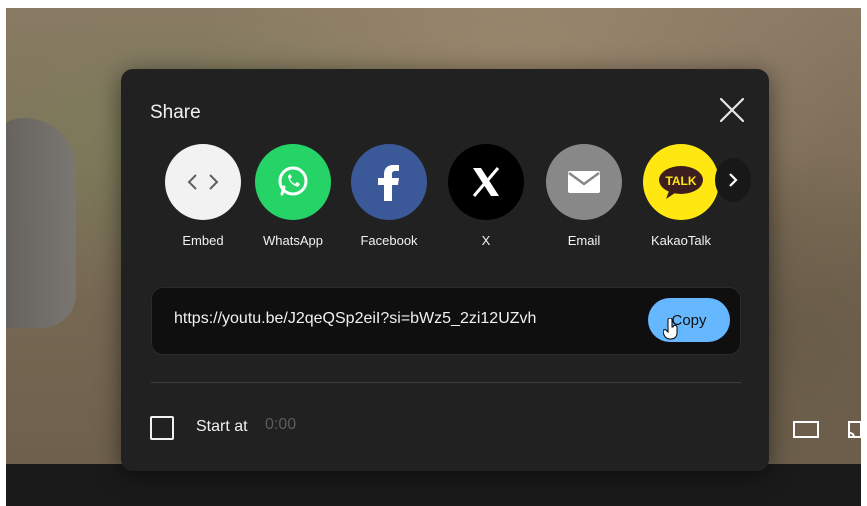 Image resolution: width=867 pixels, height=506 pixels. What do you see at coordinates (389, 182) in the screenshot?
I see `facebook-icon` at bounding box center [389, 182].